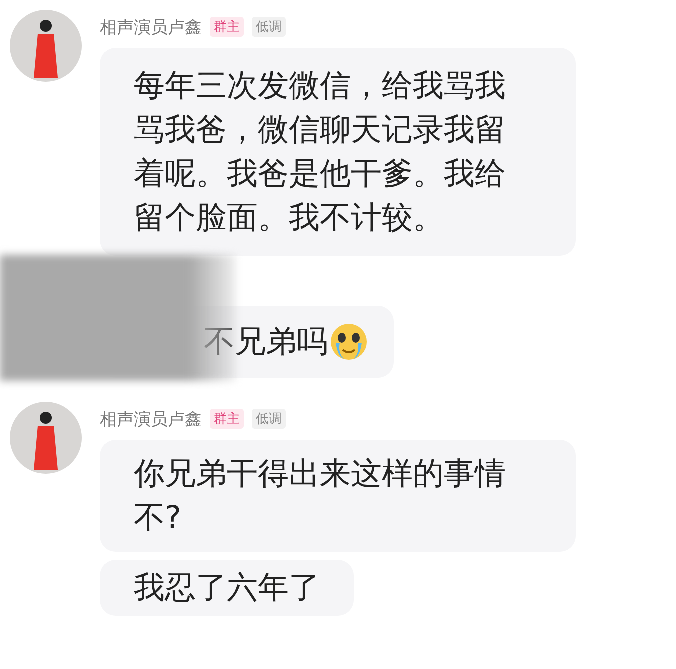  I want to click on message-bubble: 我忍了六年了, so click(227, 588).